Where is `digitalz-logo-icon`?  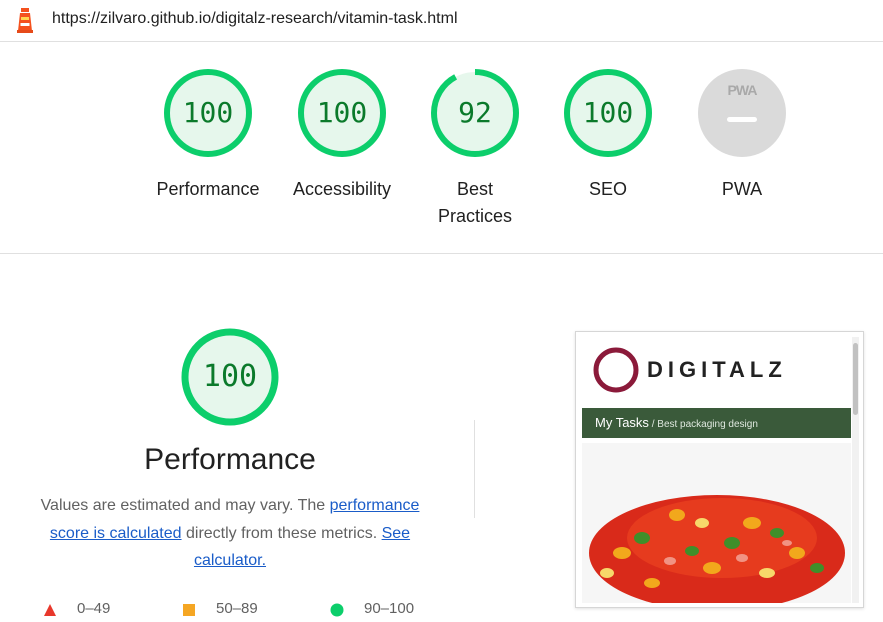 digitalz-logo-icon is located at coordinates (616, 370).